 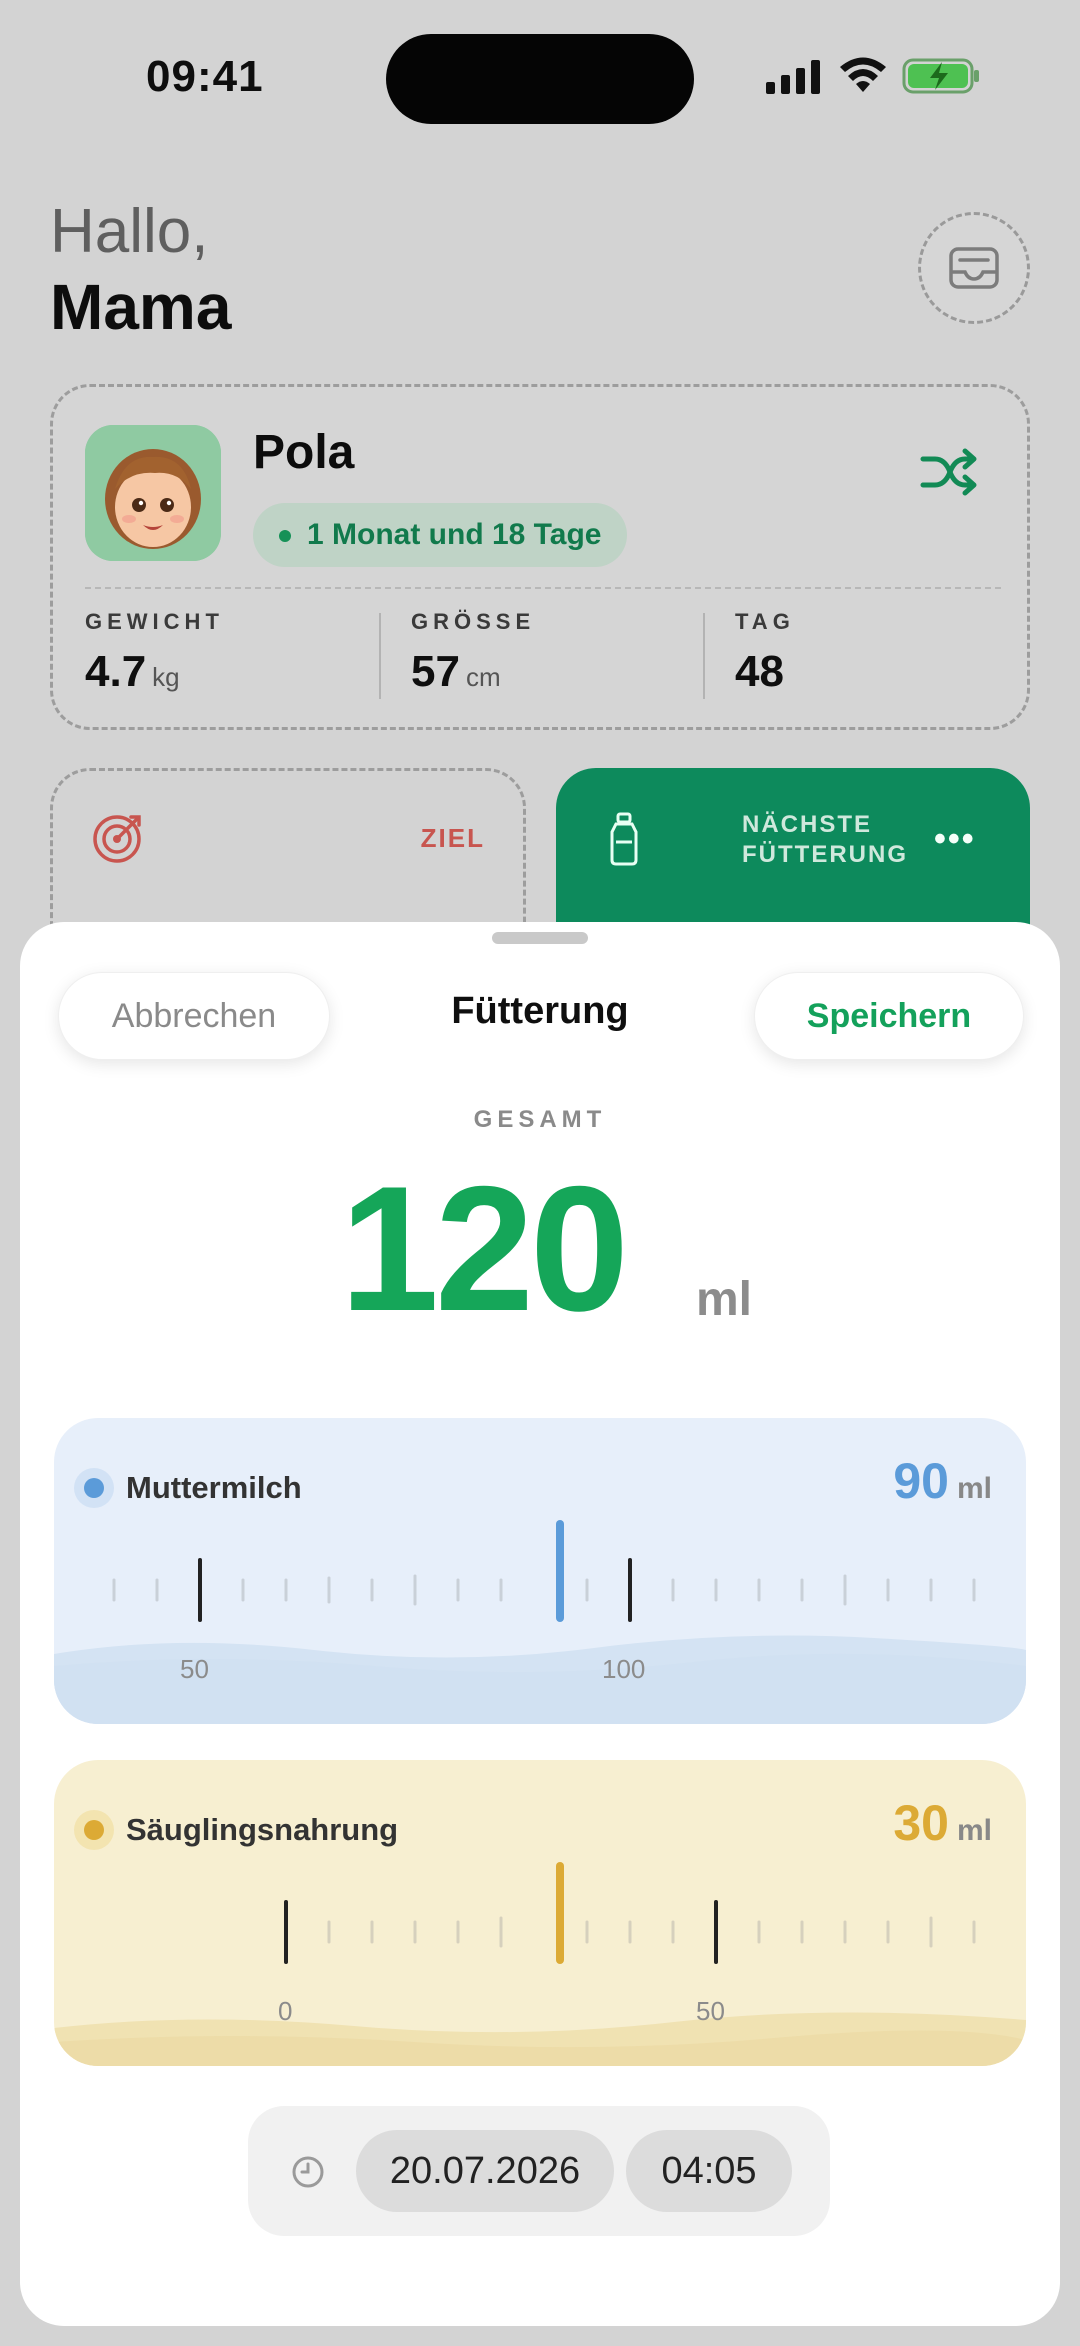 I want to click on status-time: 09:41, so click(x=205, y=76).